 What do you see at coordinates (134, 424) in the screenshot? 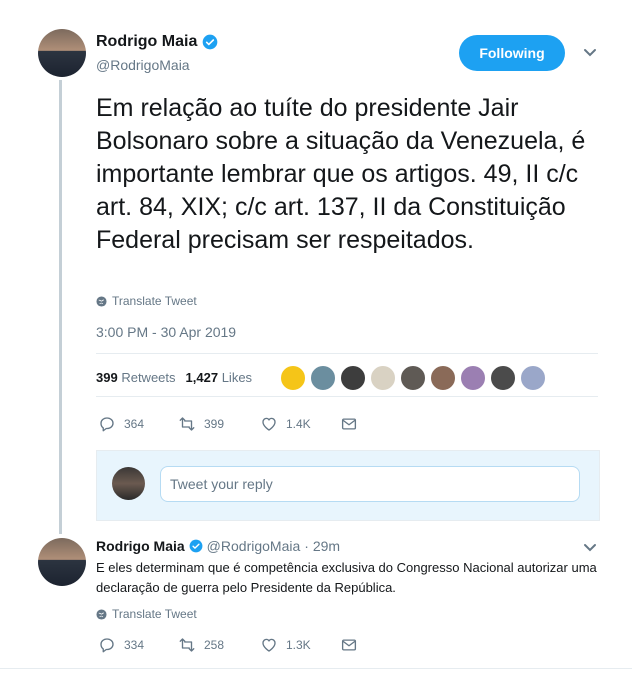
I see `reply-count: 364` at bounding box center [134, 424].